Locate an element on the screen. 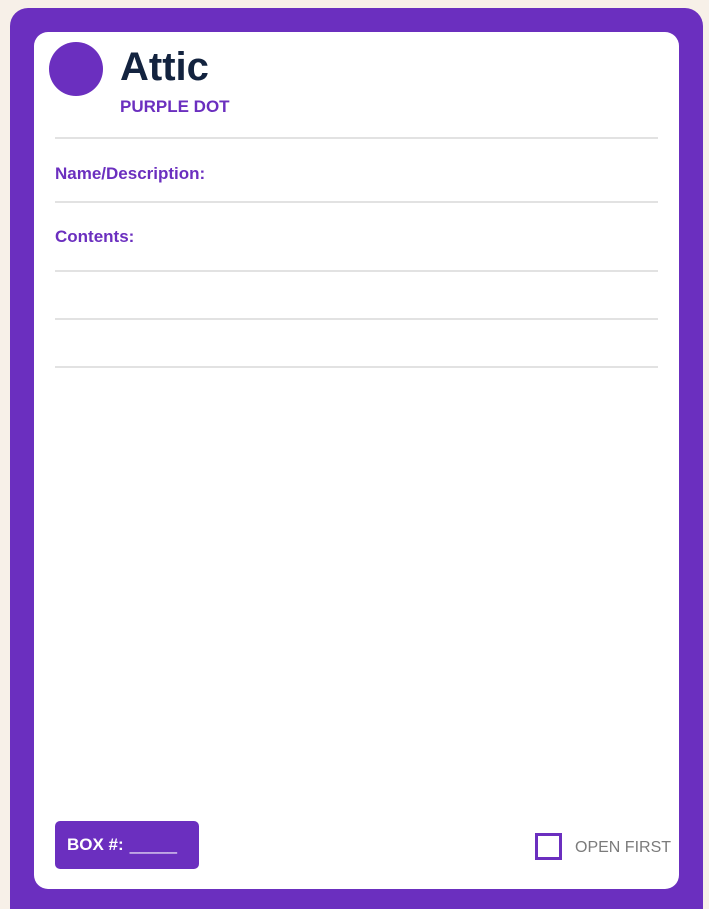  purple-dot-icon is located at coordinates (76, 69).